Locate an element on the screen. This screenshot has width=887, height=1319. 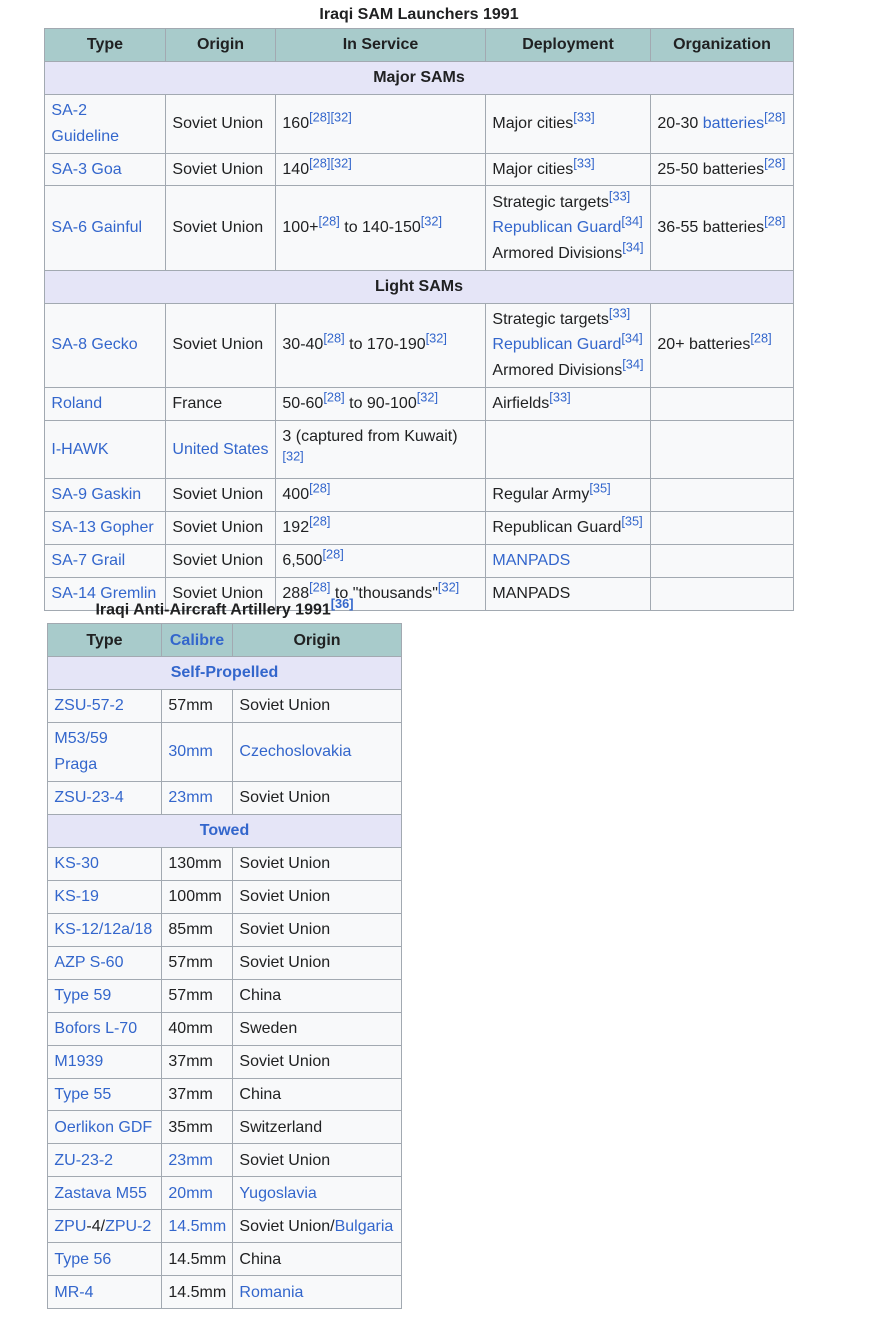
link: ZSU-57-2 is located at coordinates (88, 705).